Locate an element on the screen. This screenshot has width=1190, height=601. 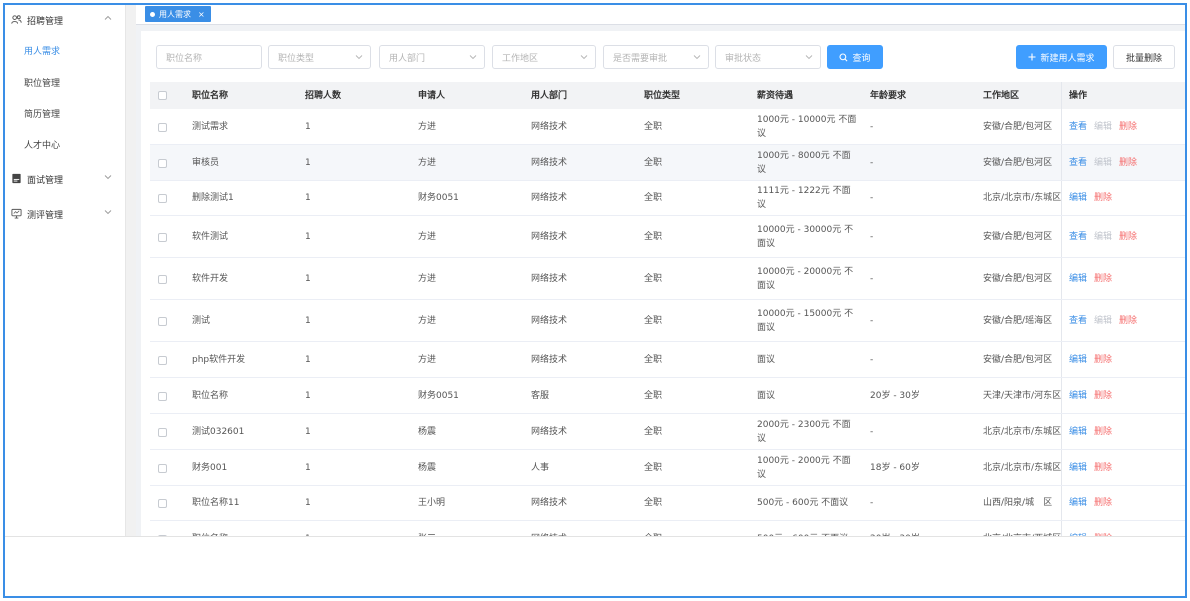
edit-link-disabled: 编辑 is located at coordinates (1103, 320).